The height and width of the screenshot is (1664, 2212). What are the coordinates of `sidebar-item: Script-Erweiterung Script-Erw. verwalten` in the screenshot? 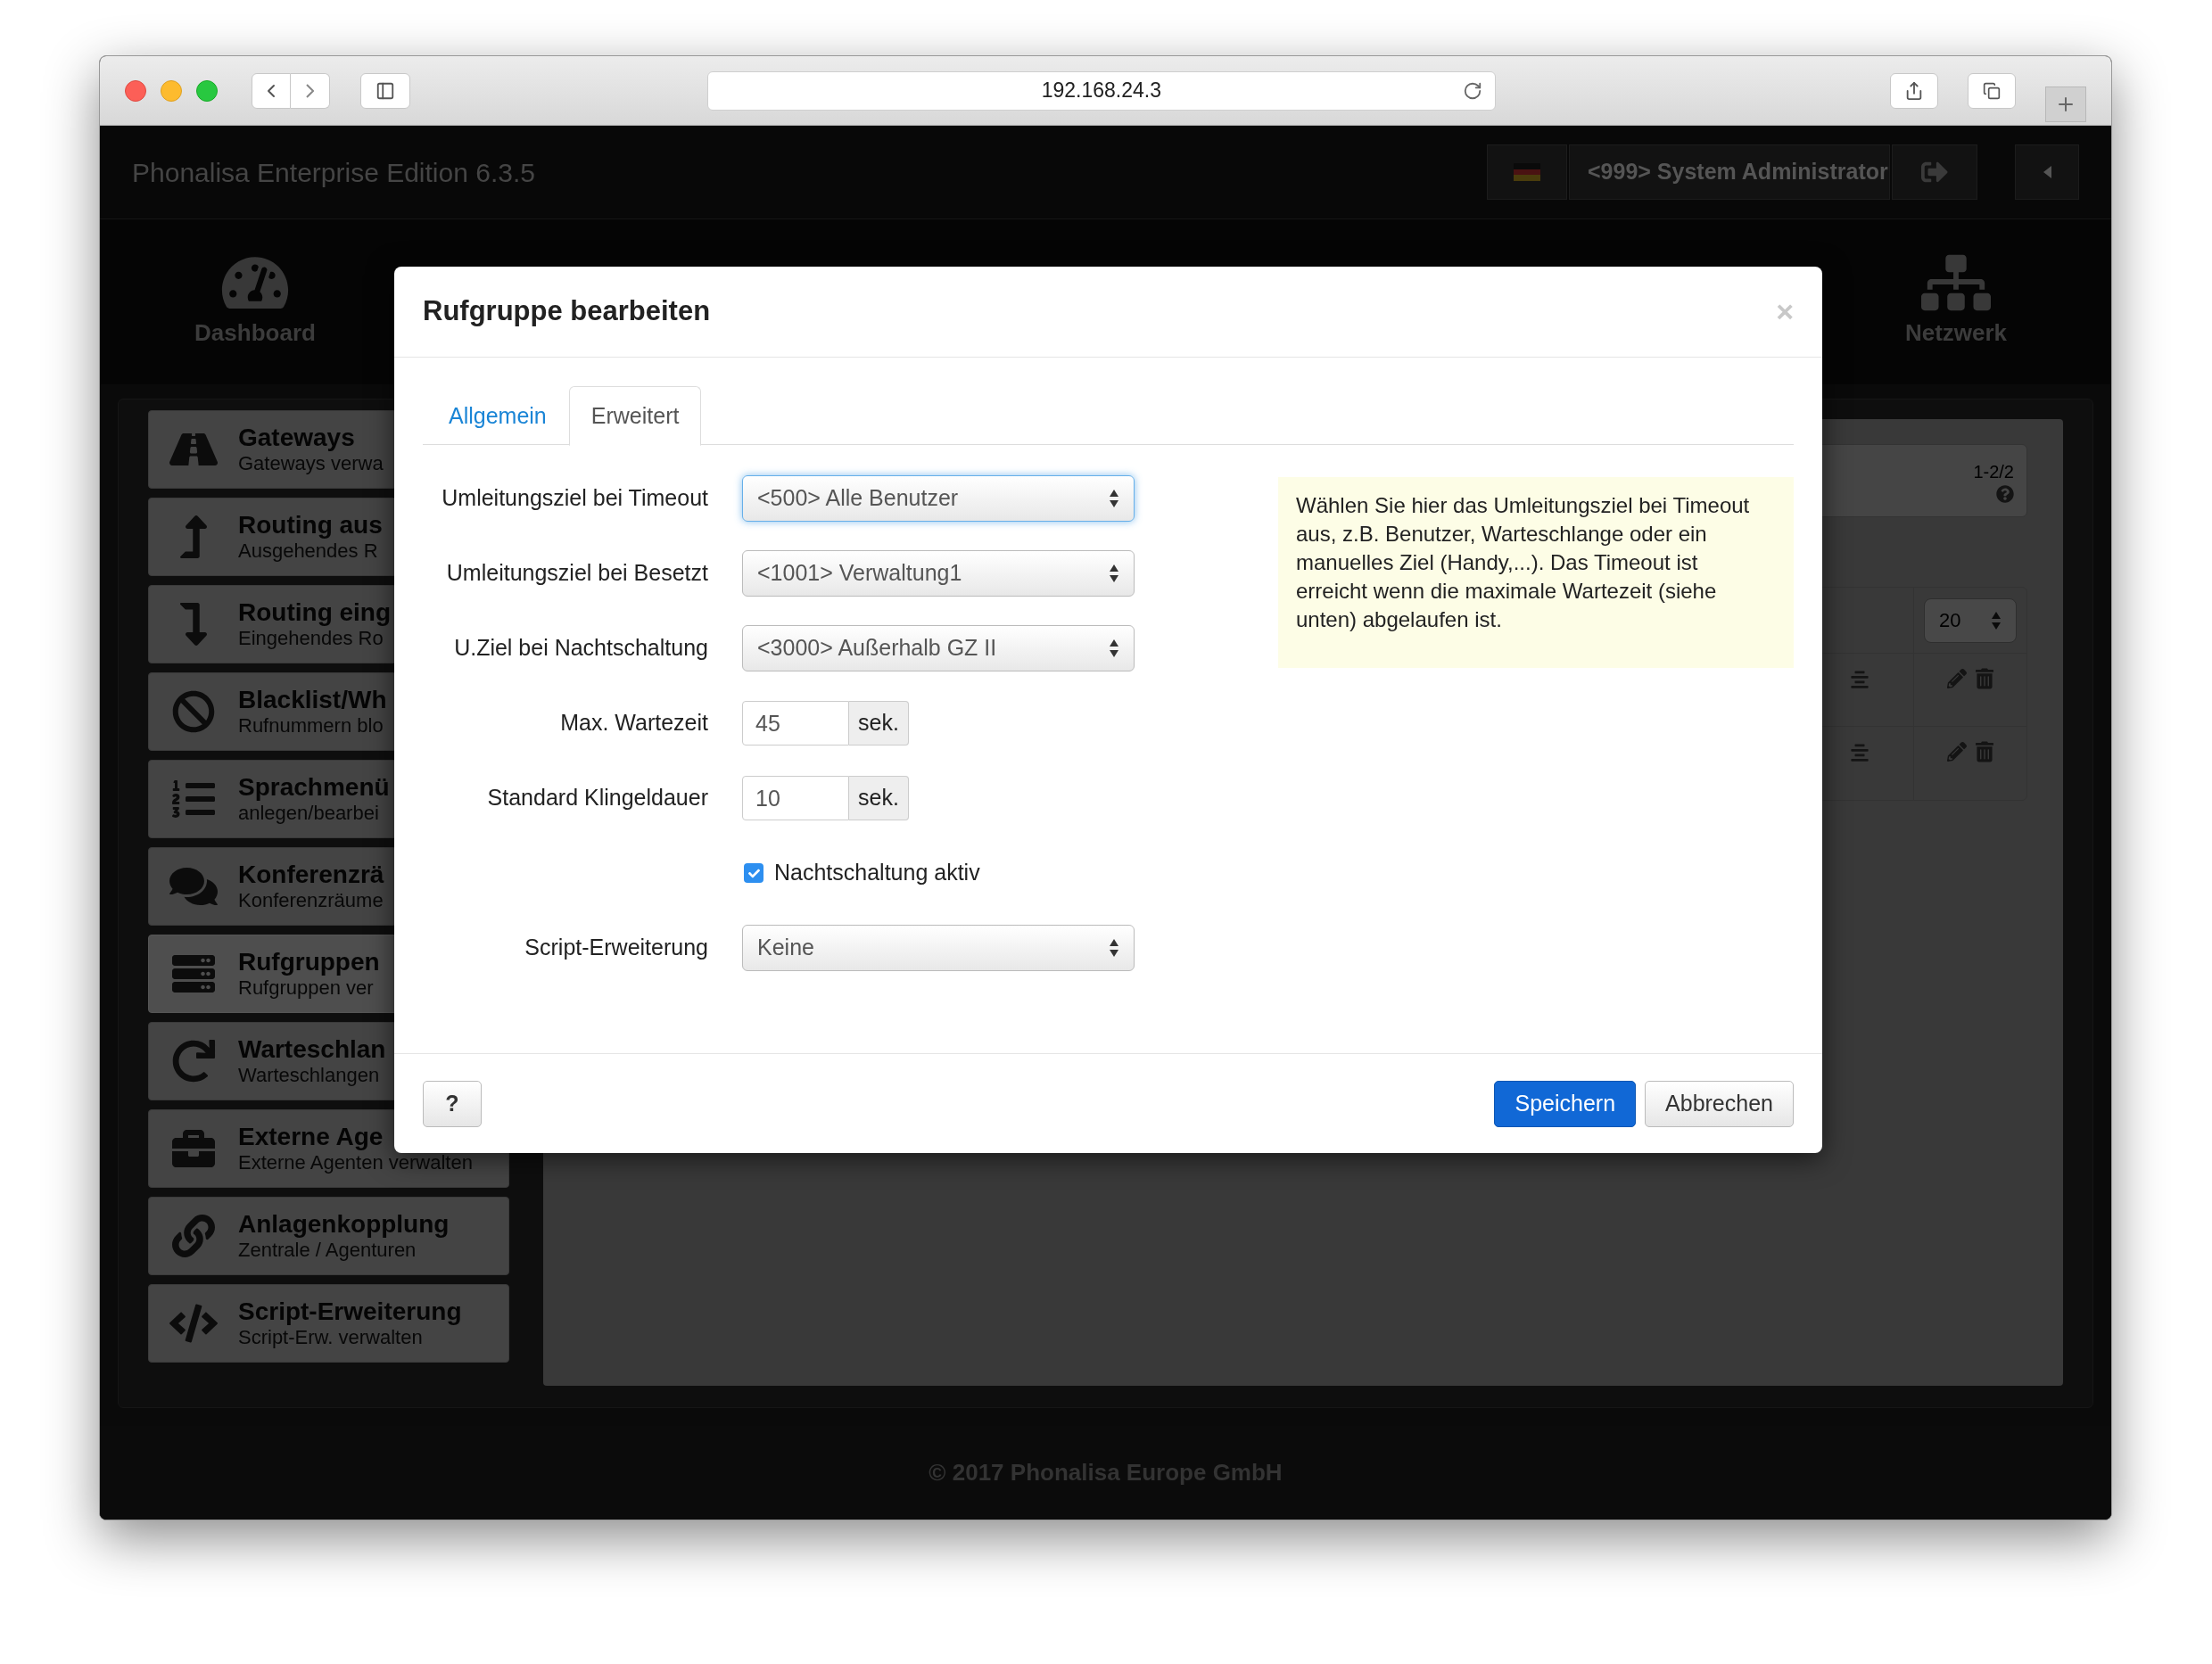 It's located at (329, 1323).